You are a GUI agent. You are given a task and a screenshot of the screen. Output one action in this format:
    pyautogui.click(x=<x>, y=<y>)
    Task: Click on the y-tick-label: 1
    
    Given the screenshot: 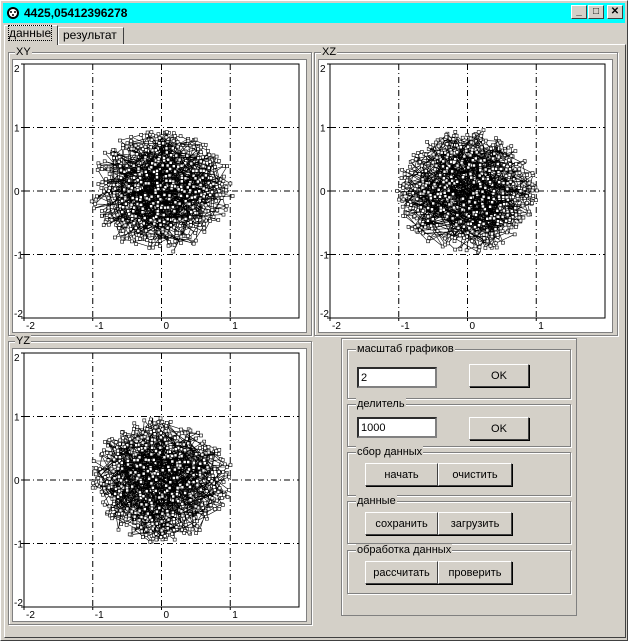 What is the action you would take?
    pyautogui.click(x=323, y=129)
    